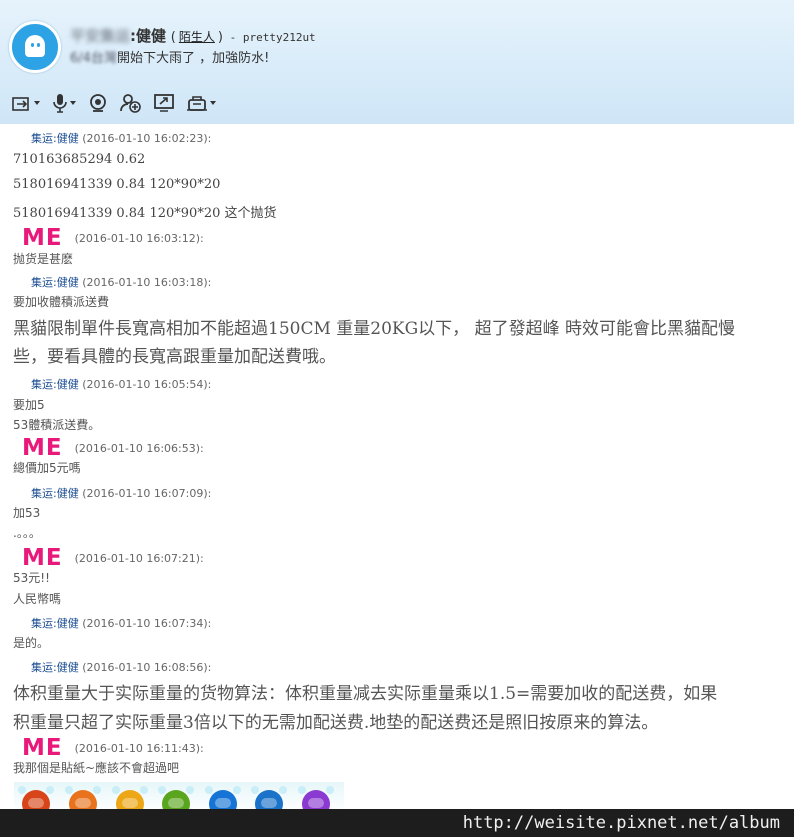  What do you see at coordinates (79, 159) in the screenshot?
I see `message-line: 710163685294 0.62` at bounding box center [79, 159].